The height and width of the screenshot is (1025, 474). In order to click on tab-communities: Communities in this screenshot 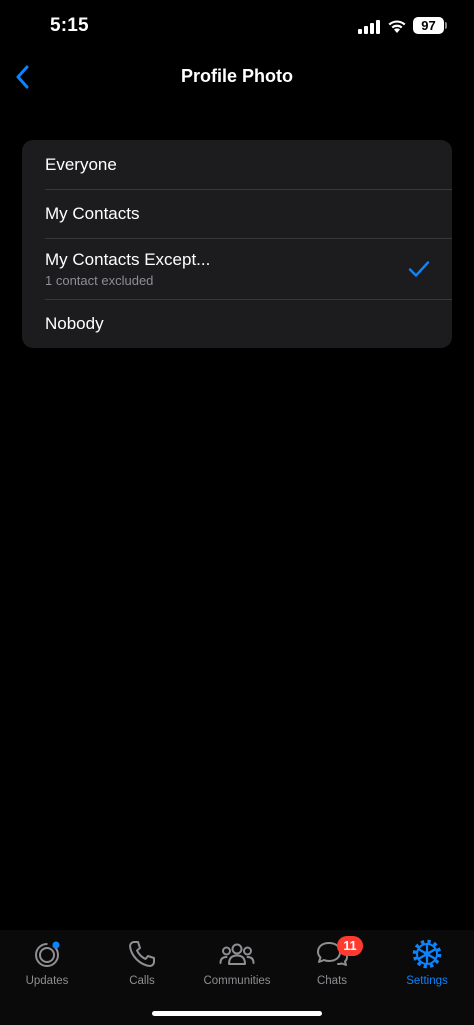, I will do `click(237, 968)`.